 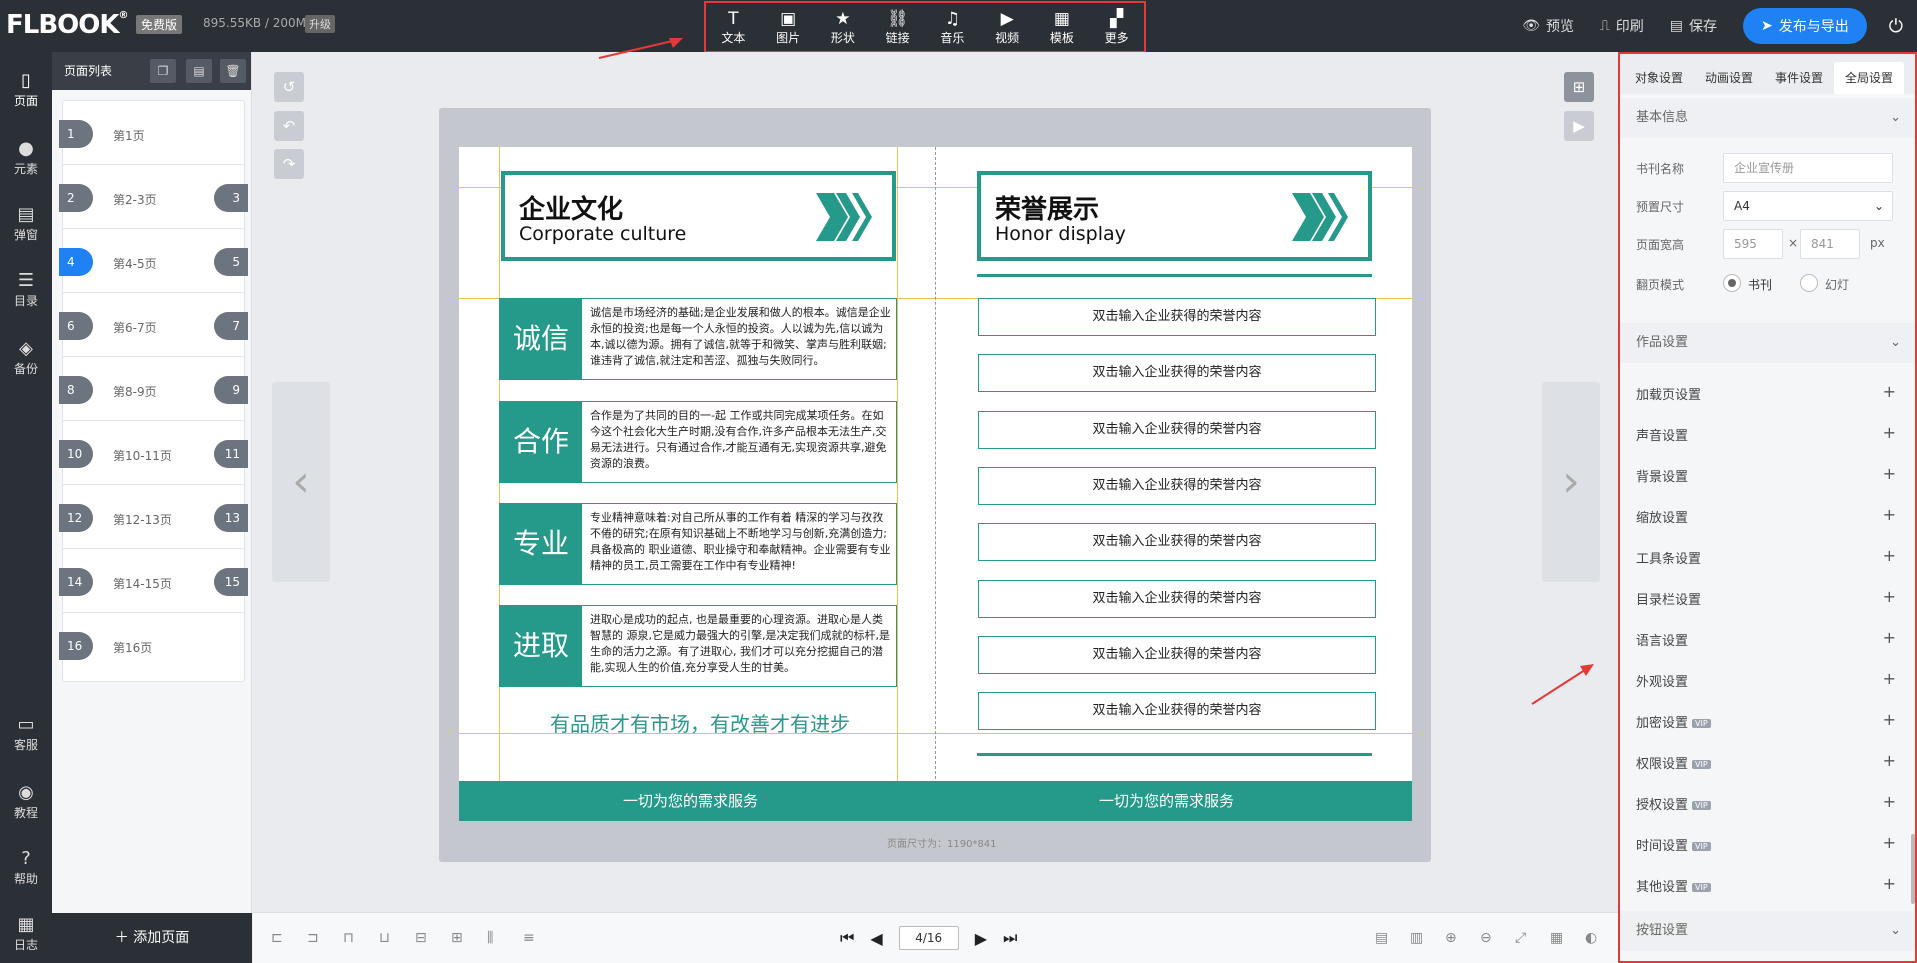 I want to click on prev-page-arrow-icon: ‹, so click(x=301, y=482).